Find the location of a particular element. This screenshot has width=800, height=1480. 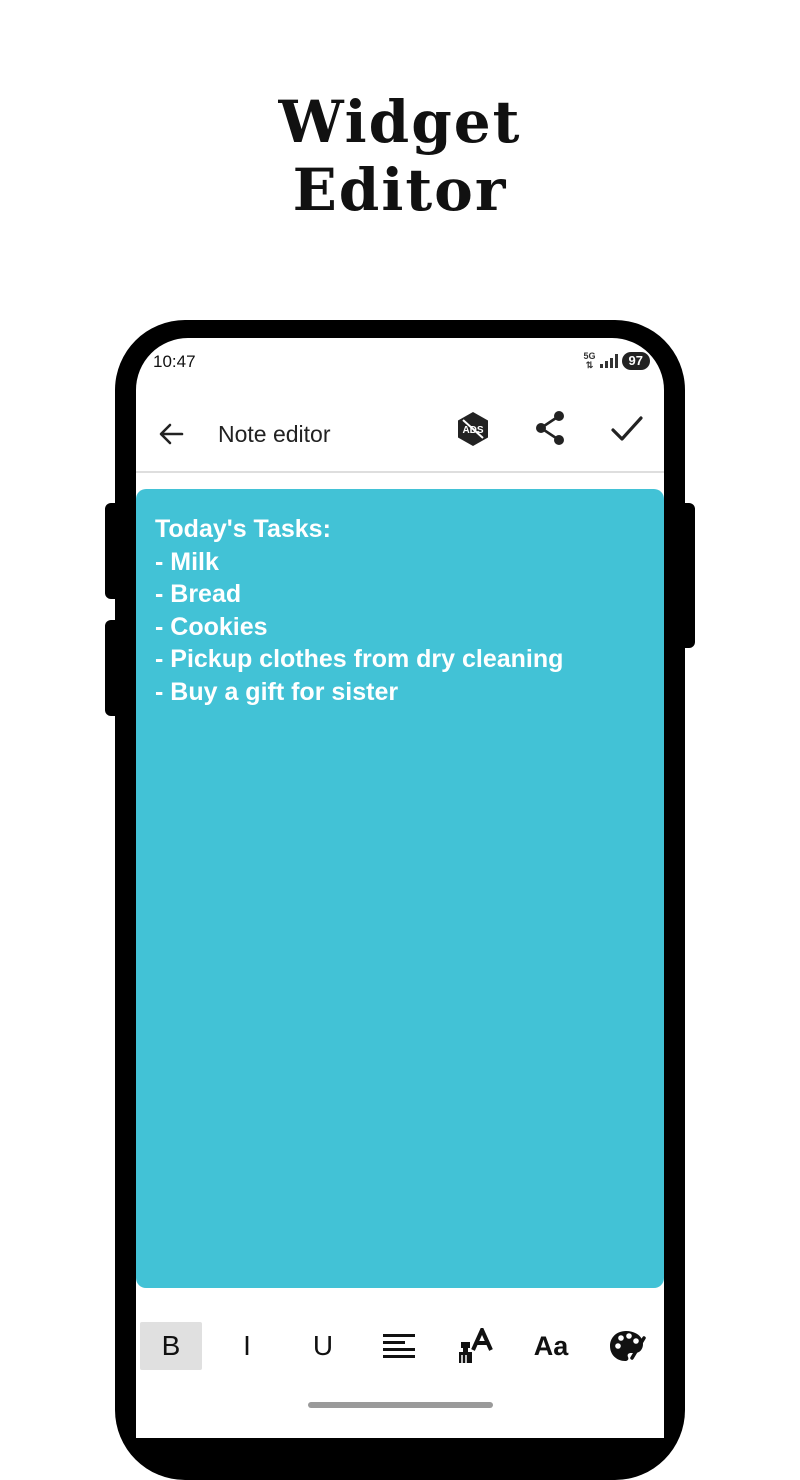

app-bar-divider is located at coordinates (400, 472).